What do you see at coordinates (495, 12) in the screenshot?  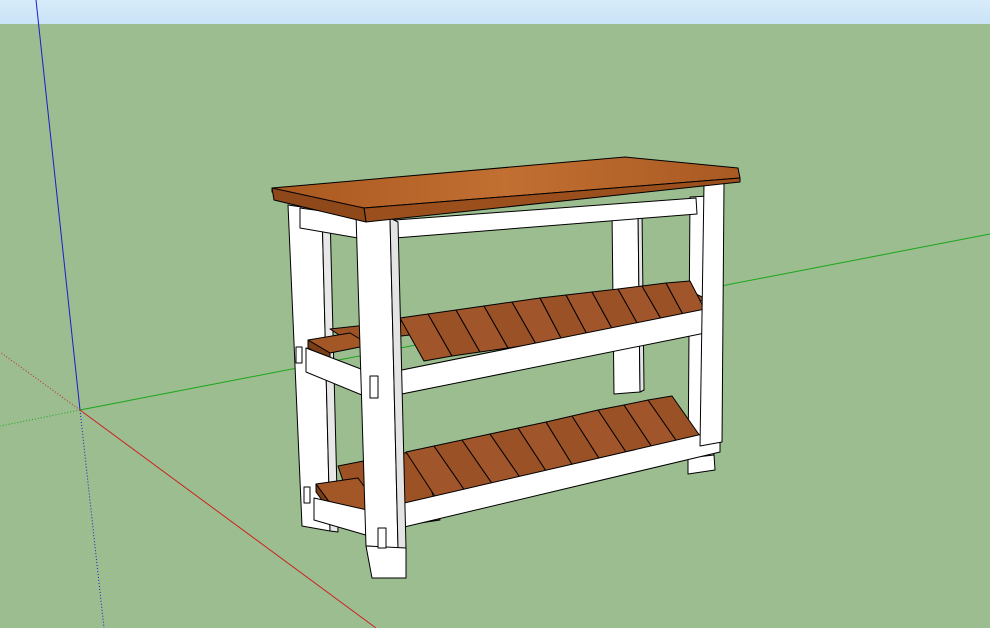 I see `sky` at bounding box center [495, 12].